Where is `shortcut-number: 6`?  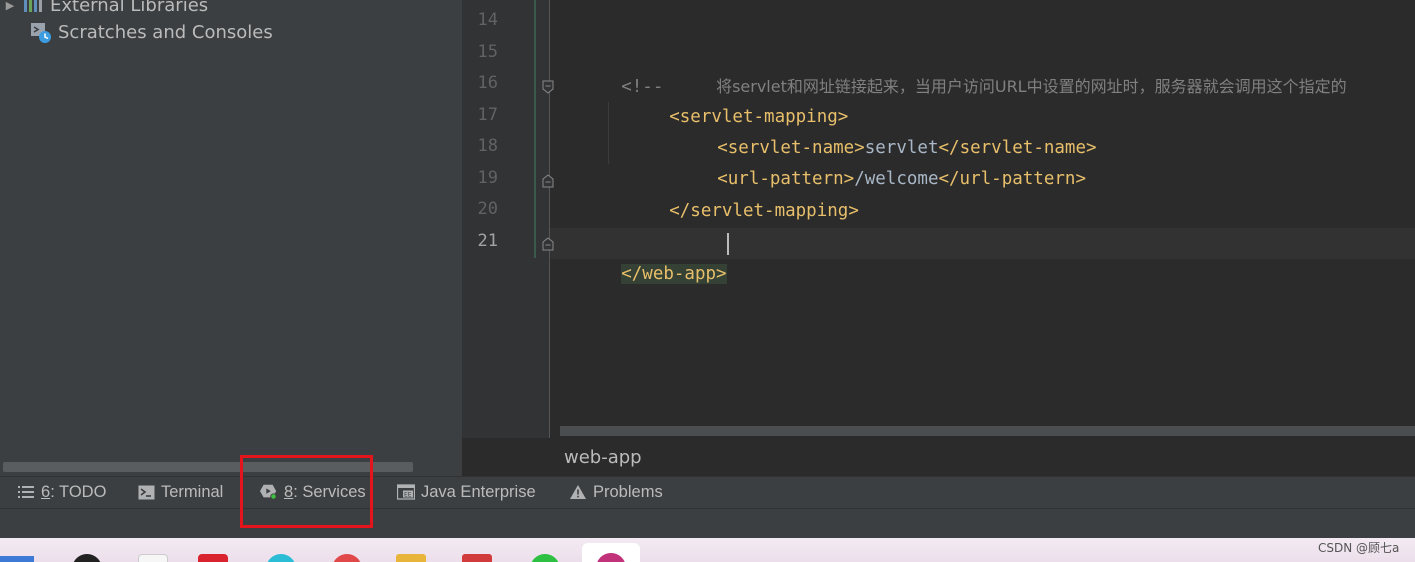 shortcut-number: 6 is located at coordinates (46, 491).